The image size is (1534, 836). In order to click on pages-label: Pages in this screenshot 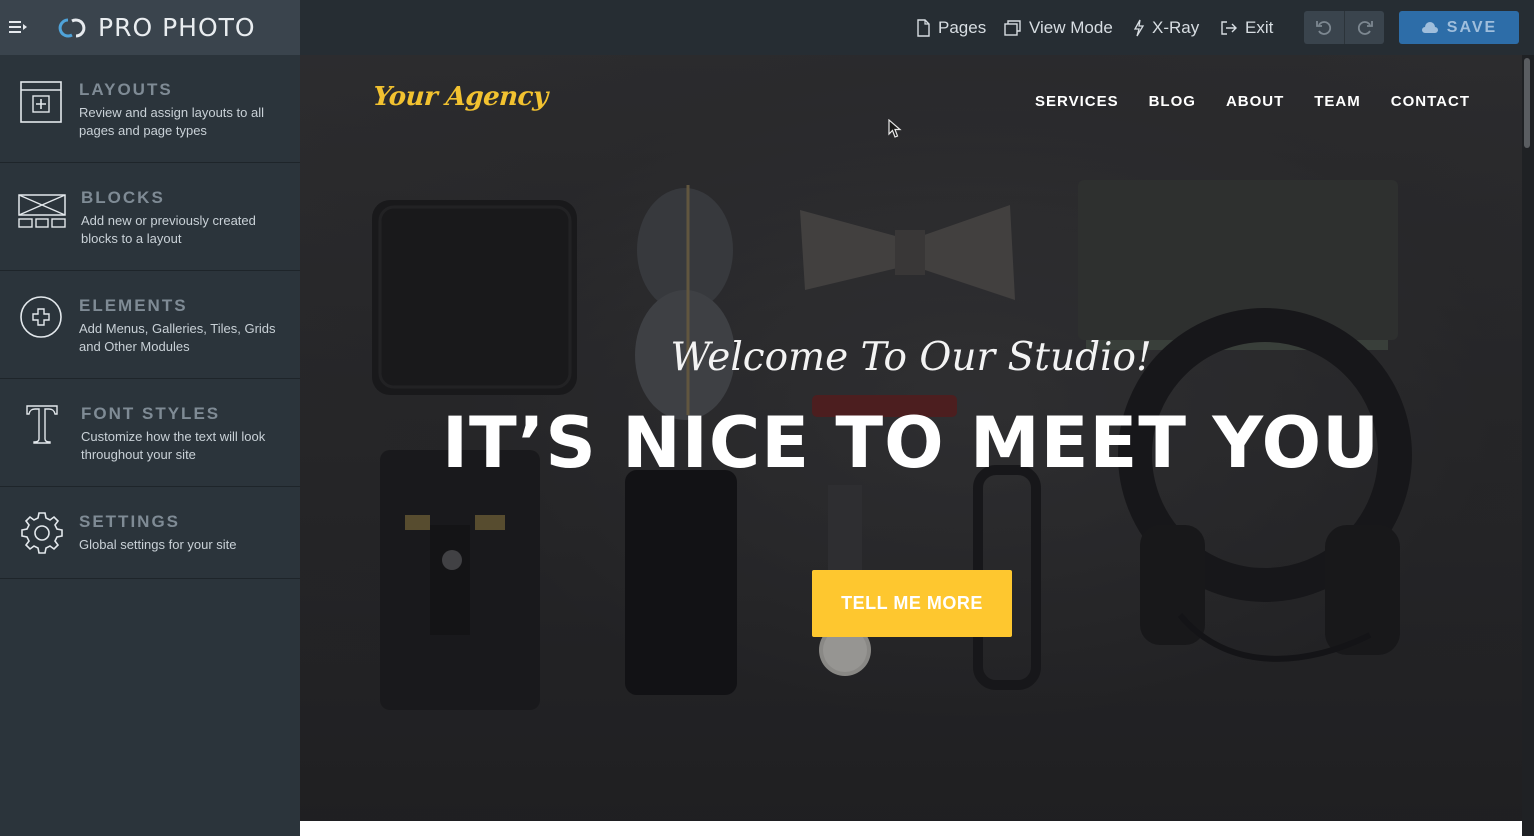, I will do `click(962, 27)`.